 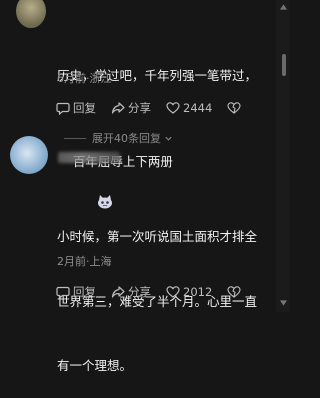 I want to click on like-button: 2444, so click(x=189, y=108).